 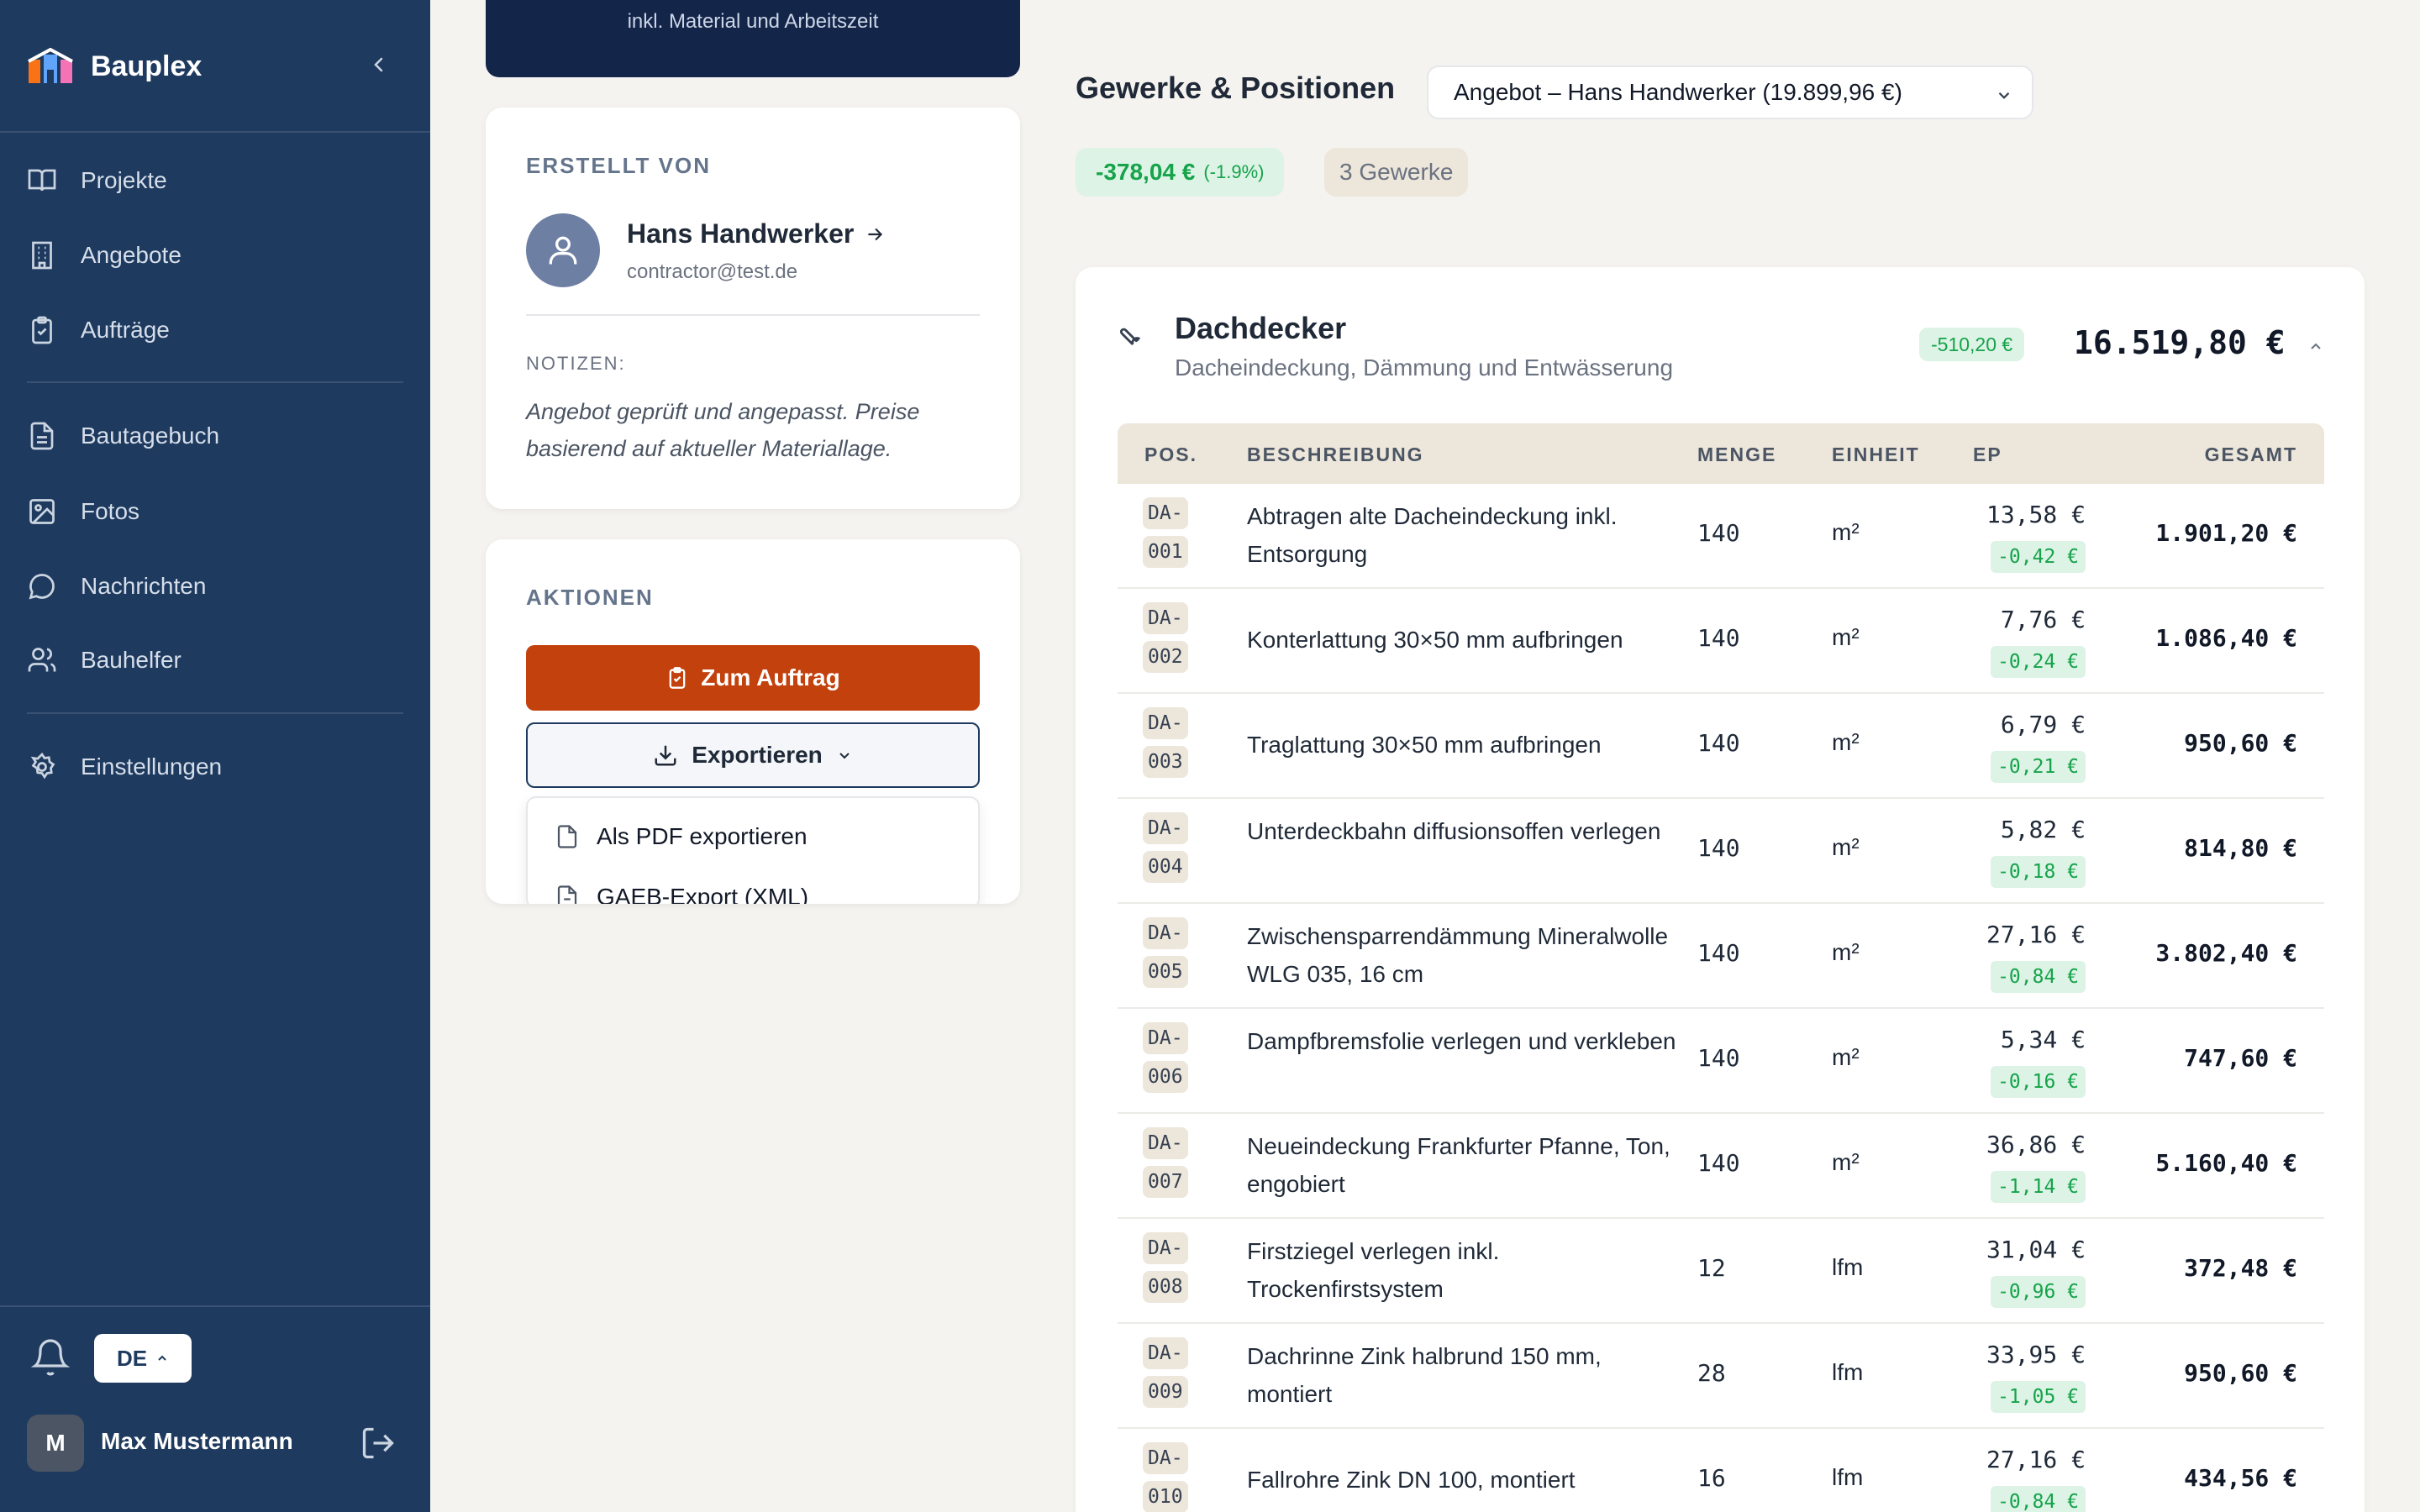 What do you see at coordinates (2240, 1268) in the screenshot?
I see `row-total: 372,48 €` at bounding box center [2240, 1268].